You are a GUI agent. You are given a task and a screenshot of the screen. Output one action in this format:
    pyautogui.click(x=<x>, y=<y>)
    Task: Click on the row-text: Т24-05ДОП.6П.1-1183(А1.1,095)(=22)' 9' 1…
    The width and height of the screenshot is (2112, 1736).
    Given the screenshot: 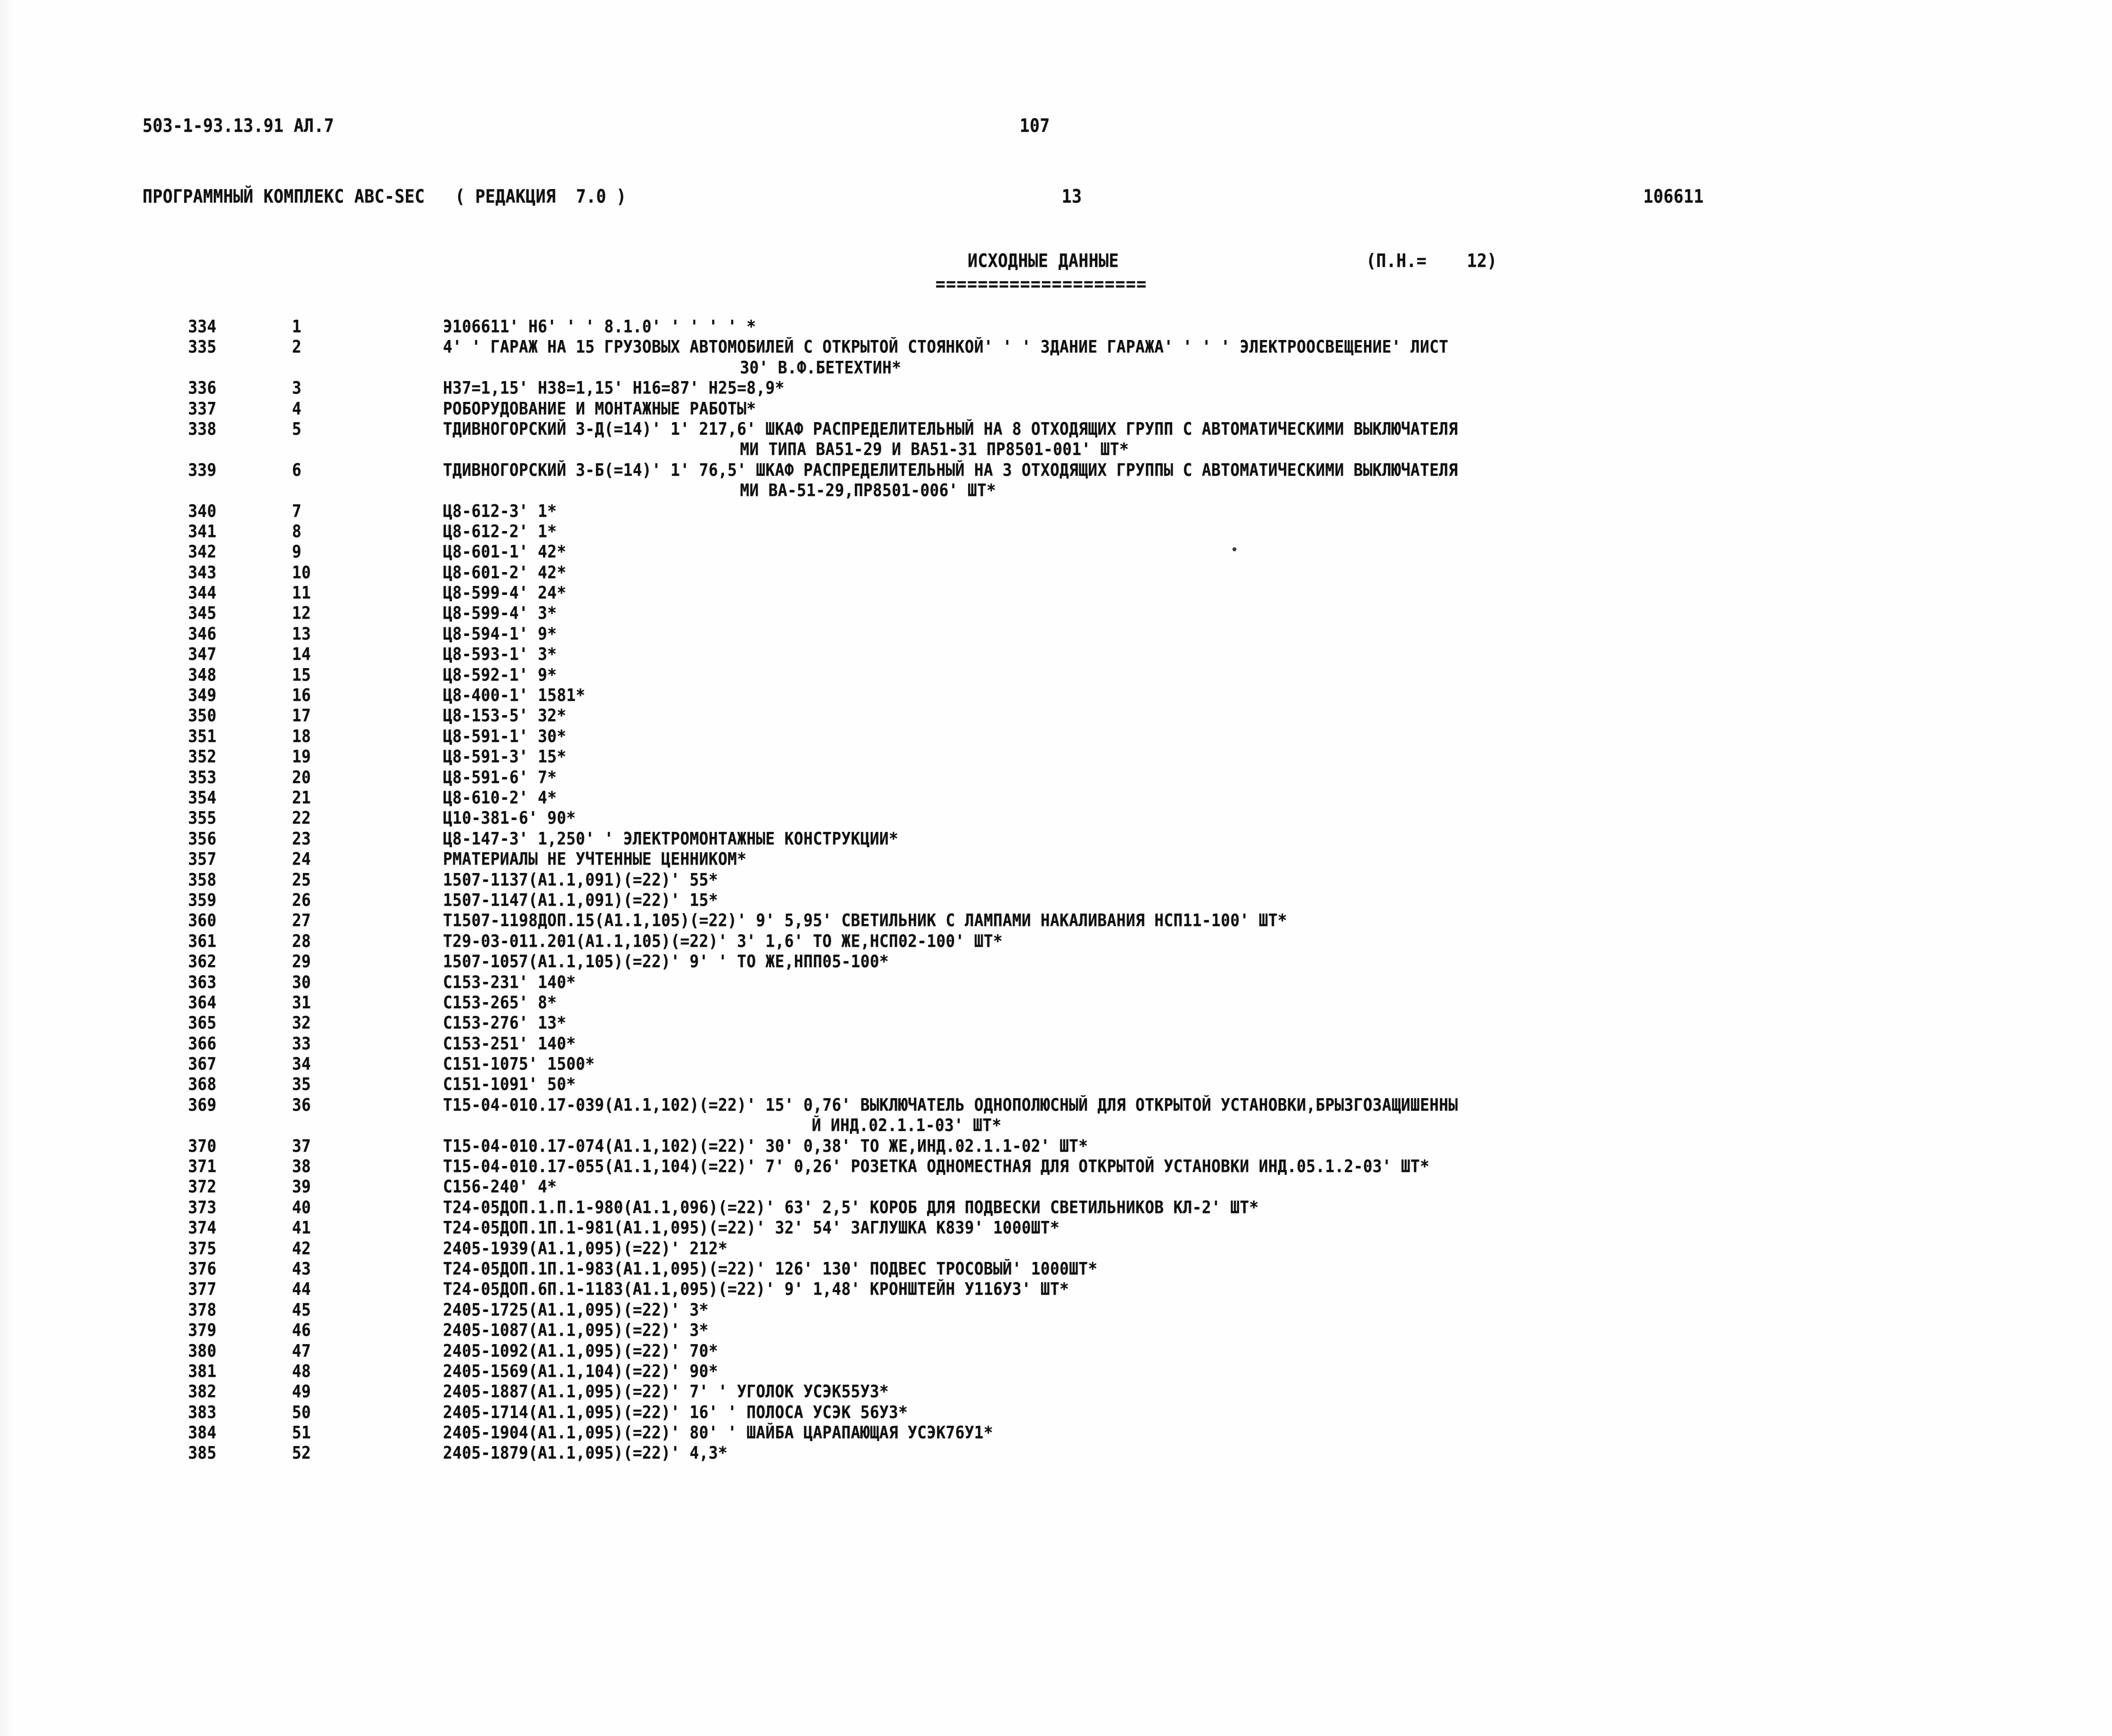 What is the action you would take?
    pyautogui.click(x=756, y=1289)
    